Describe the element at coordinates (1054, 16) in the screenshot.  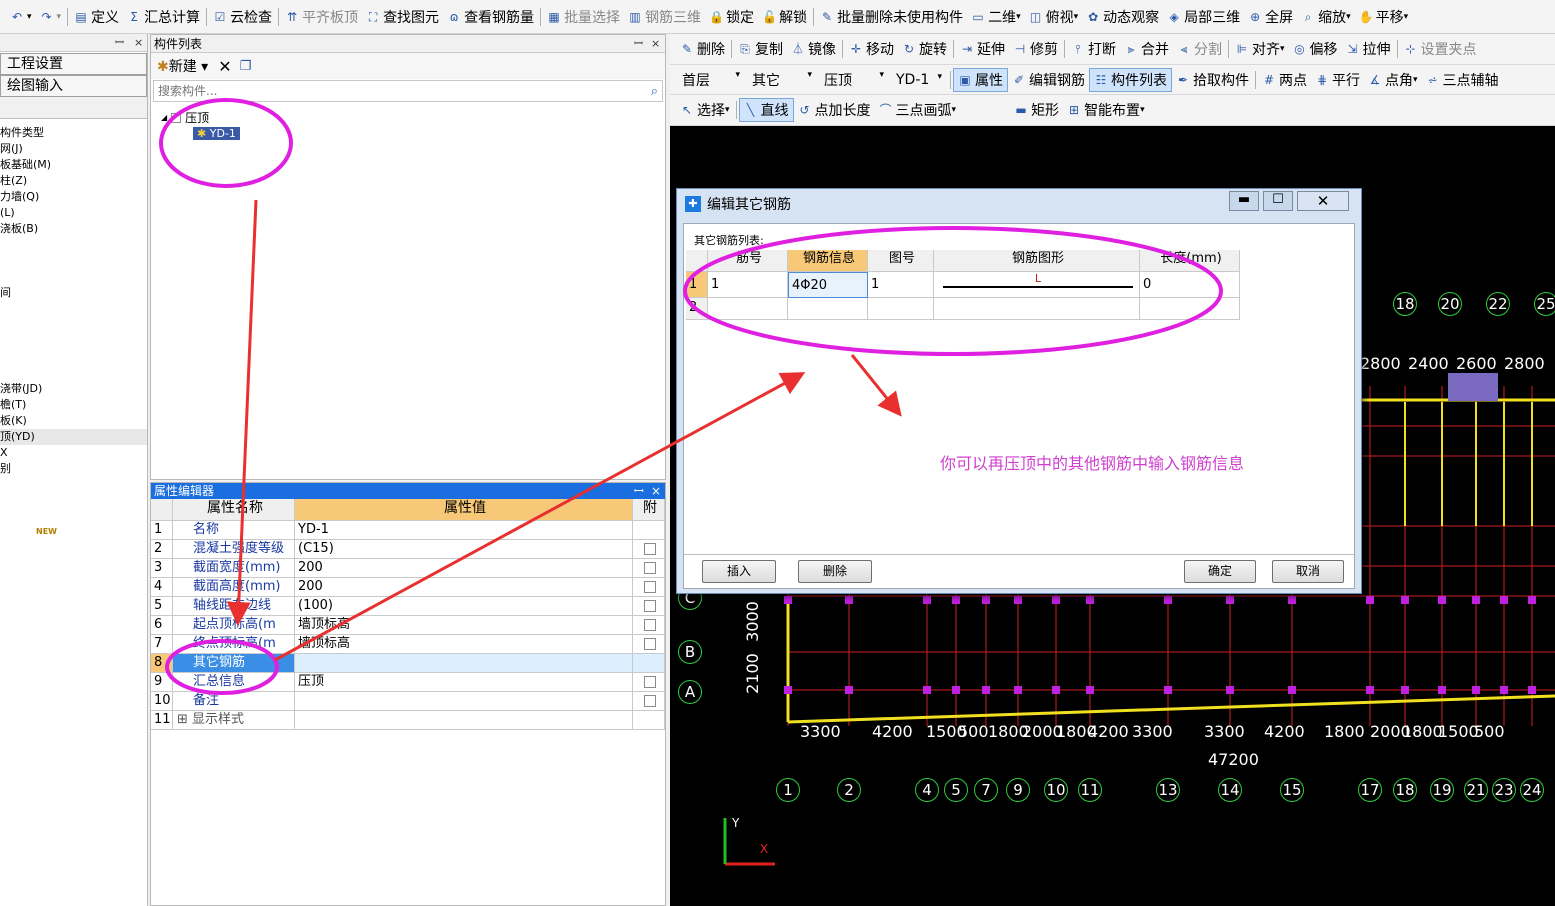
I see `top-view-button: ◫ 俯视 ▾` at that location.